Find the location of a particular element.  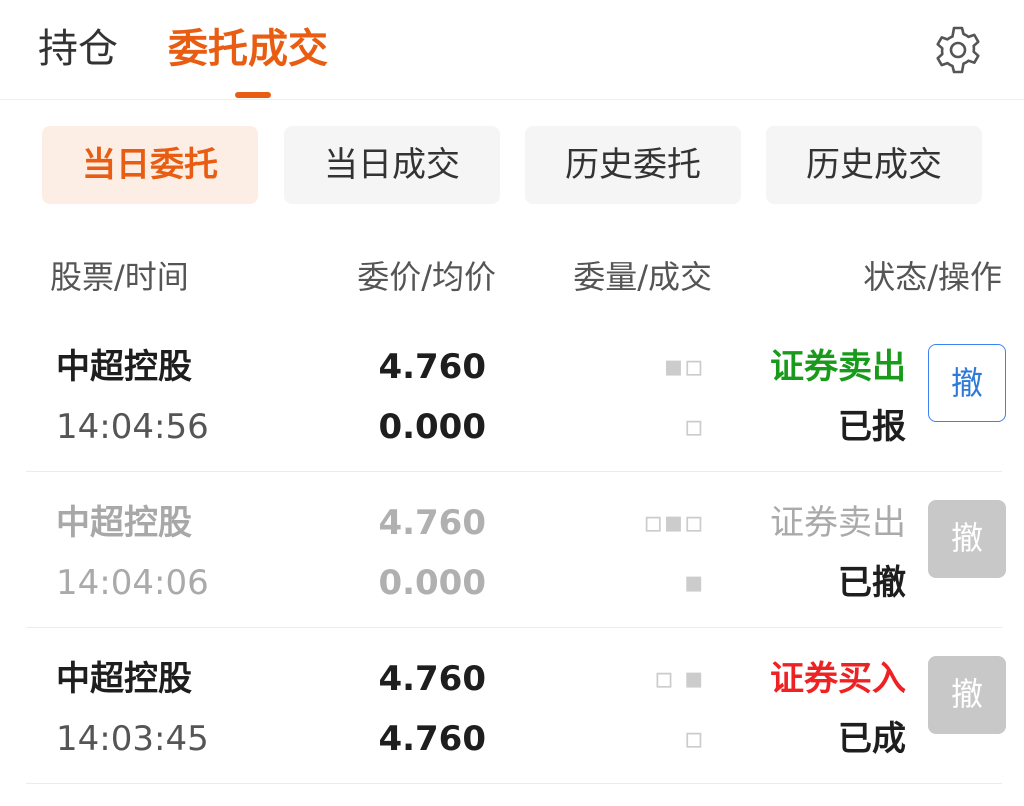

order-time: 14:03:45 is located at coordinates (132, 739).